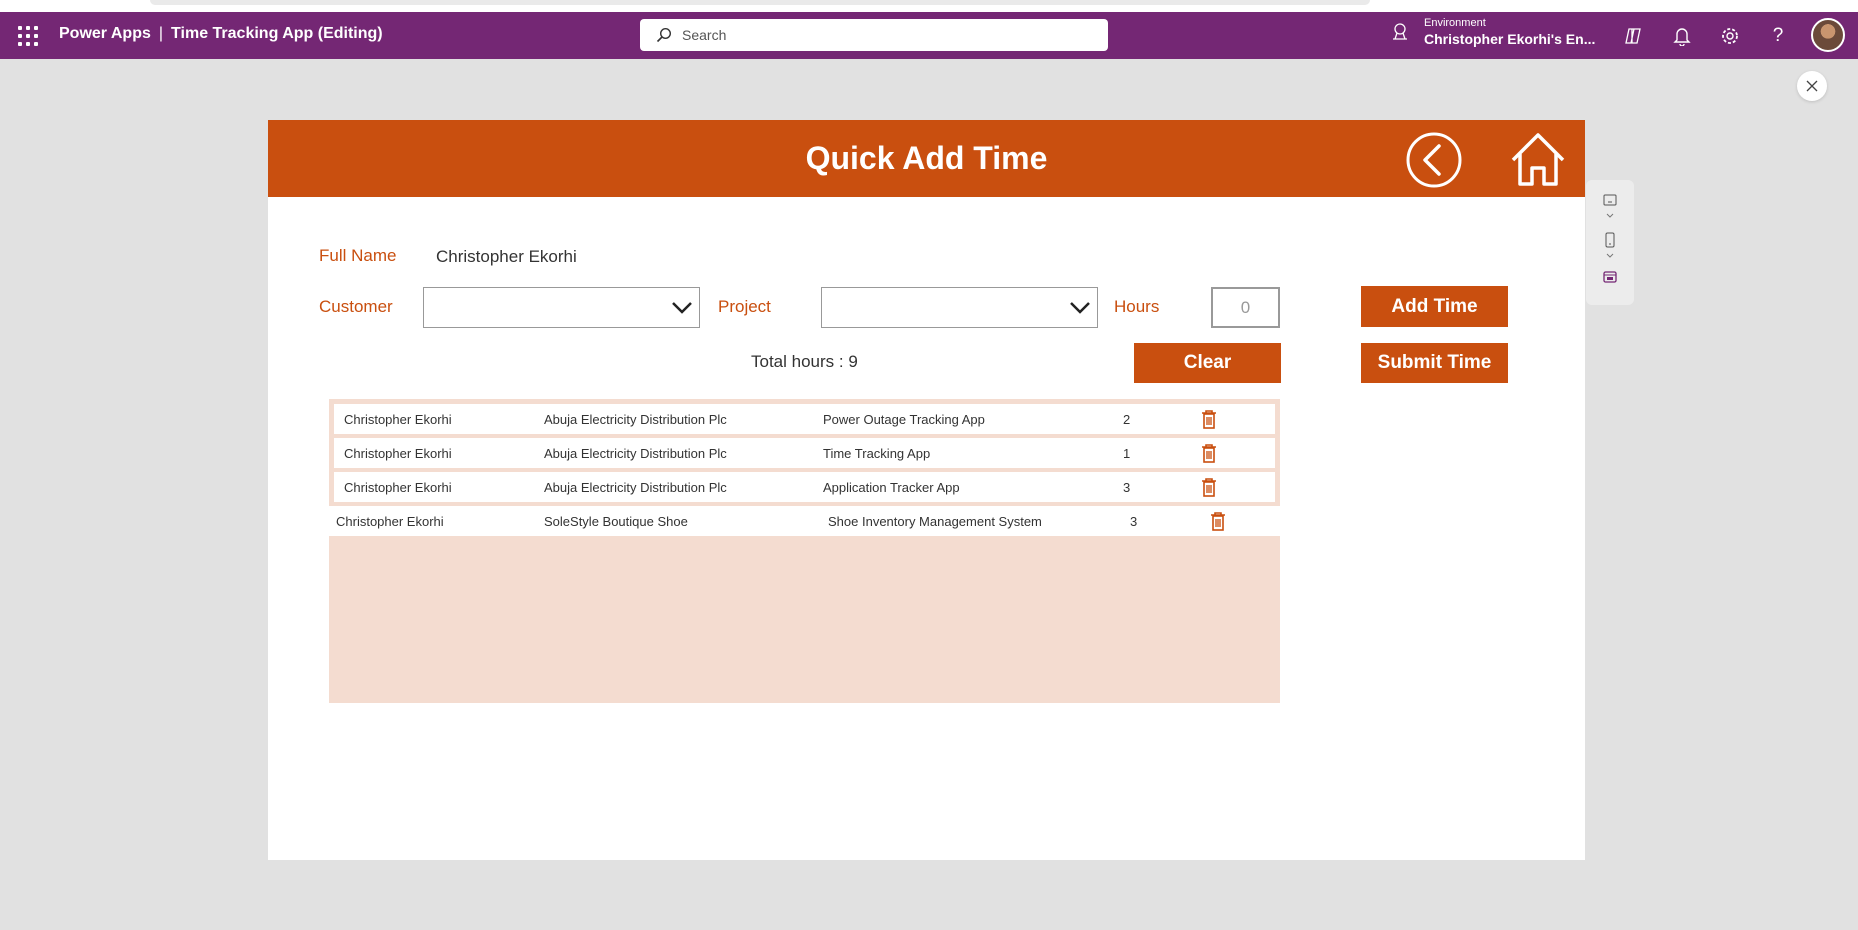 The image size is (1858, 930). Describe the element at coordinates (874, 35) in the screenshot. I see `search-box: Search` at that location.